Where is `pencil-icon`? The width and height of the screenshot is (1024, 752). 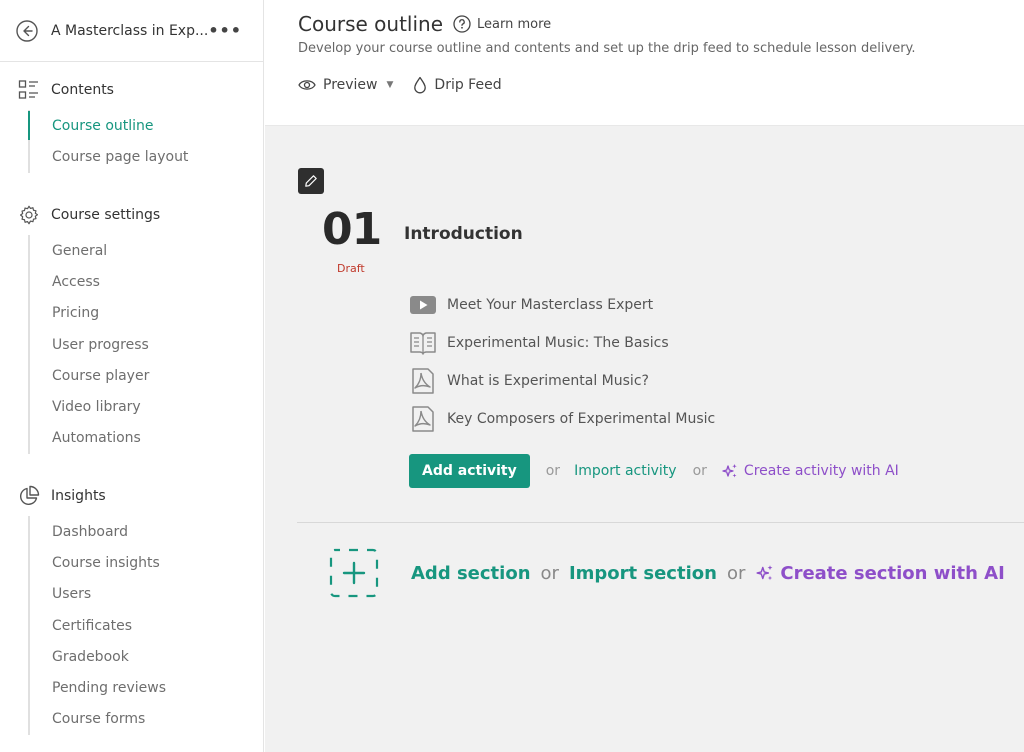 pencil-icon is located at coordinates (311, 181).